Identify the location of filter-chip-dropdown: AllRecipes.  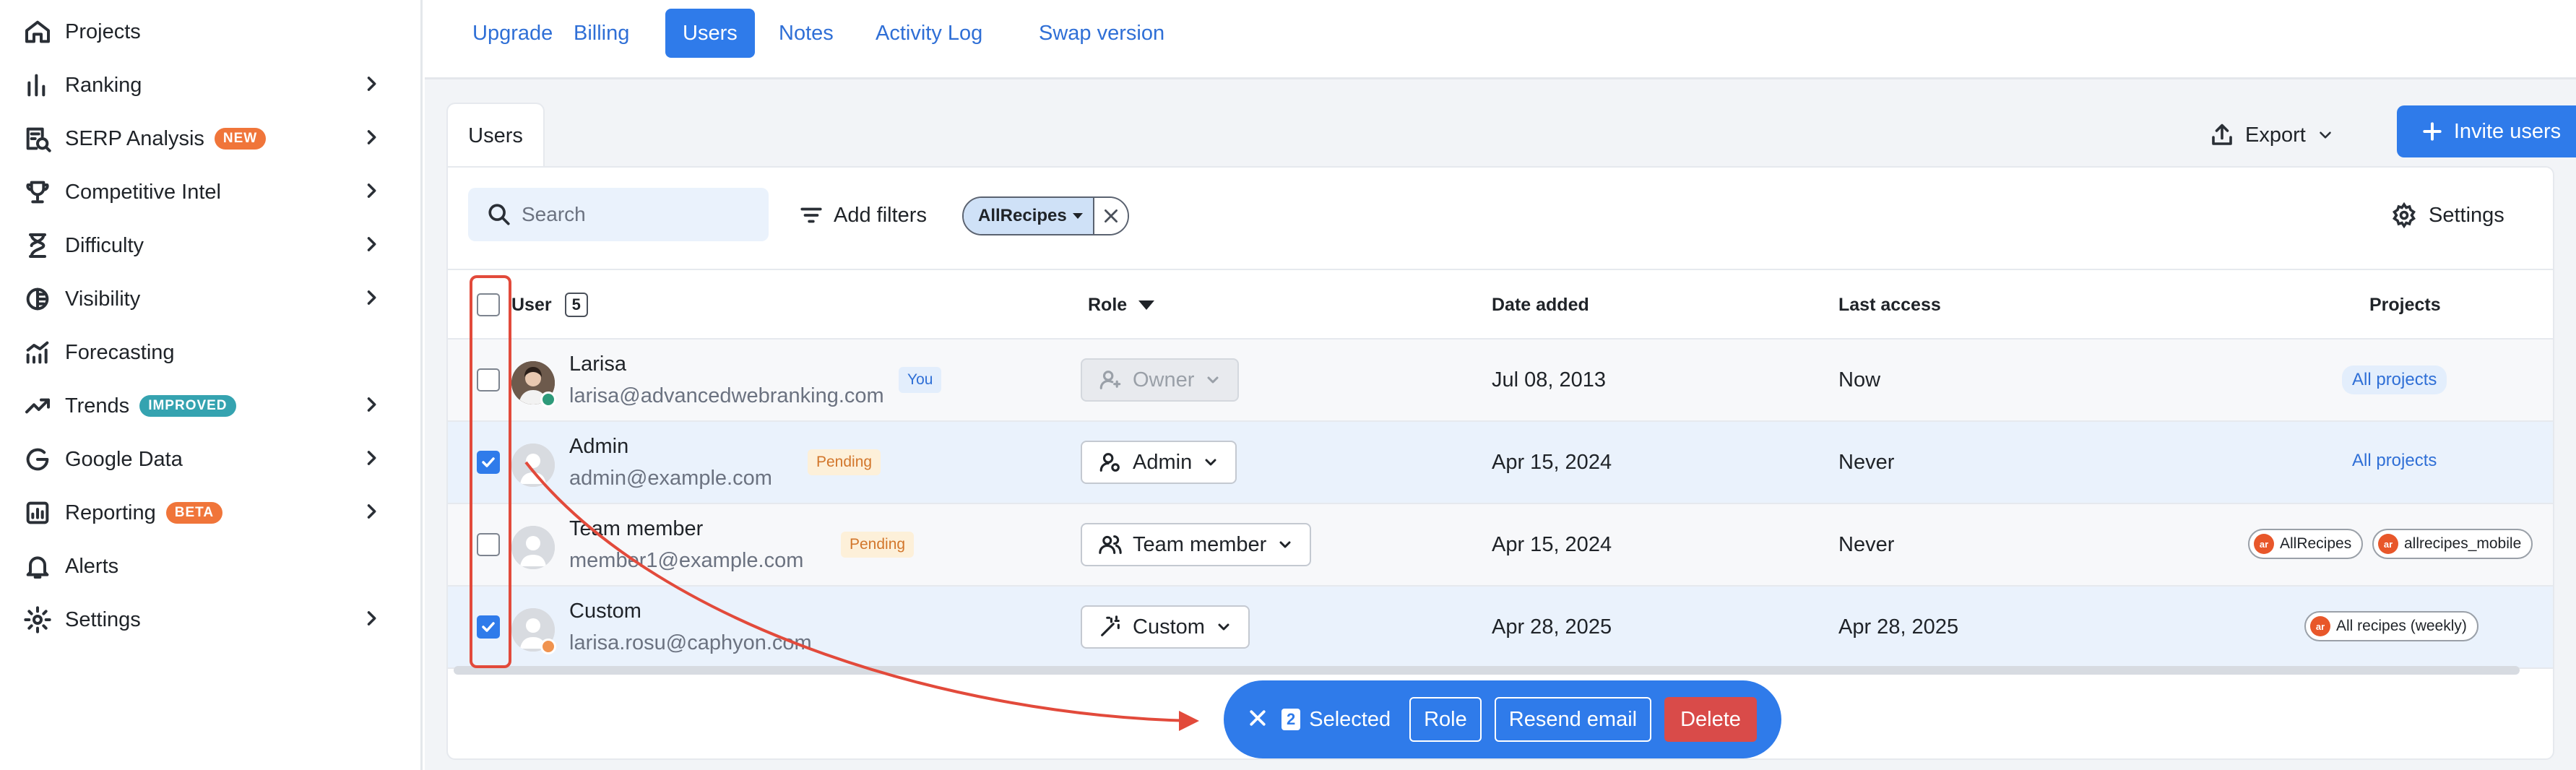
(1028, 216).